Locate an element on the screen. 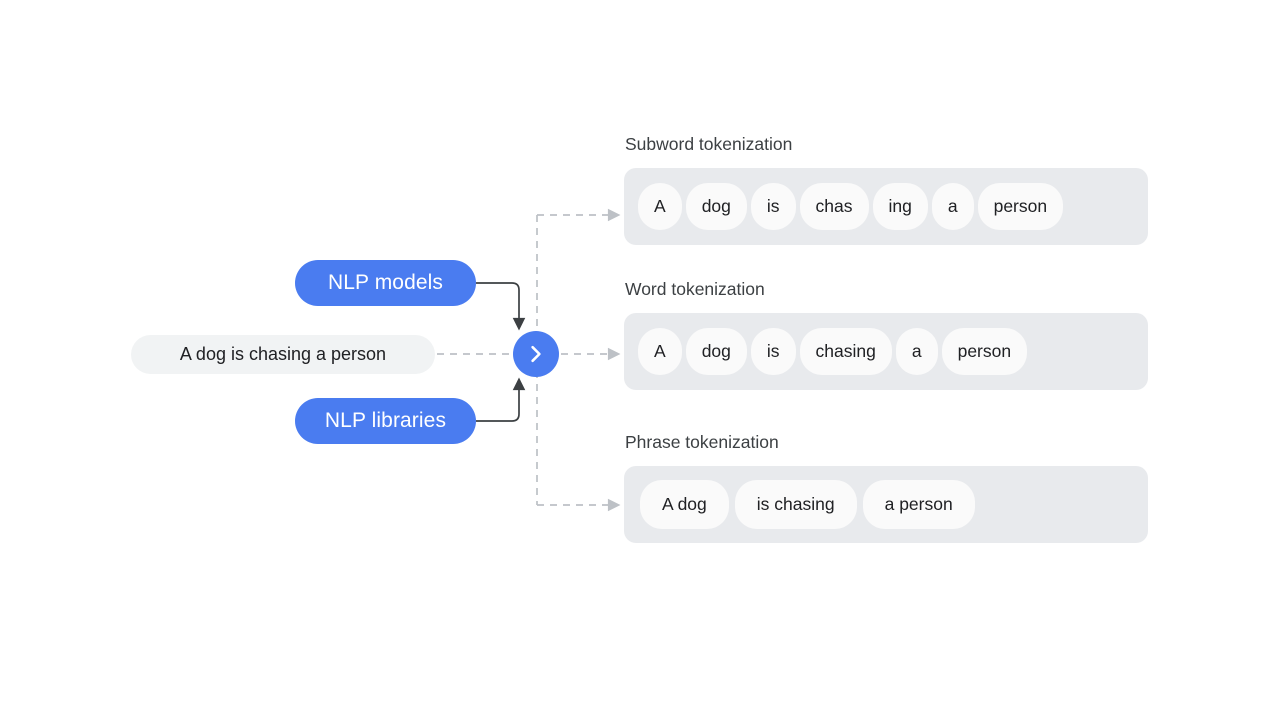 The image size is (1280, 720). process-node-button is located at coordinates (536, 354).